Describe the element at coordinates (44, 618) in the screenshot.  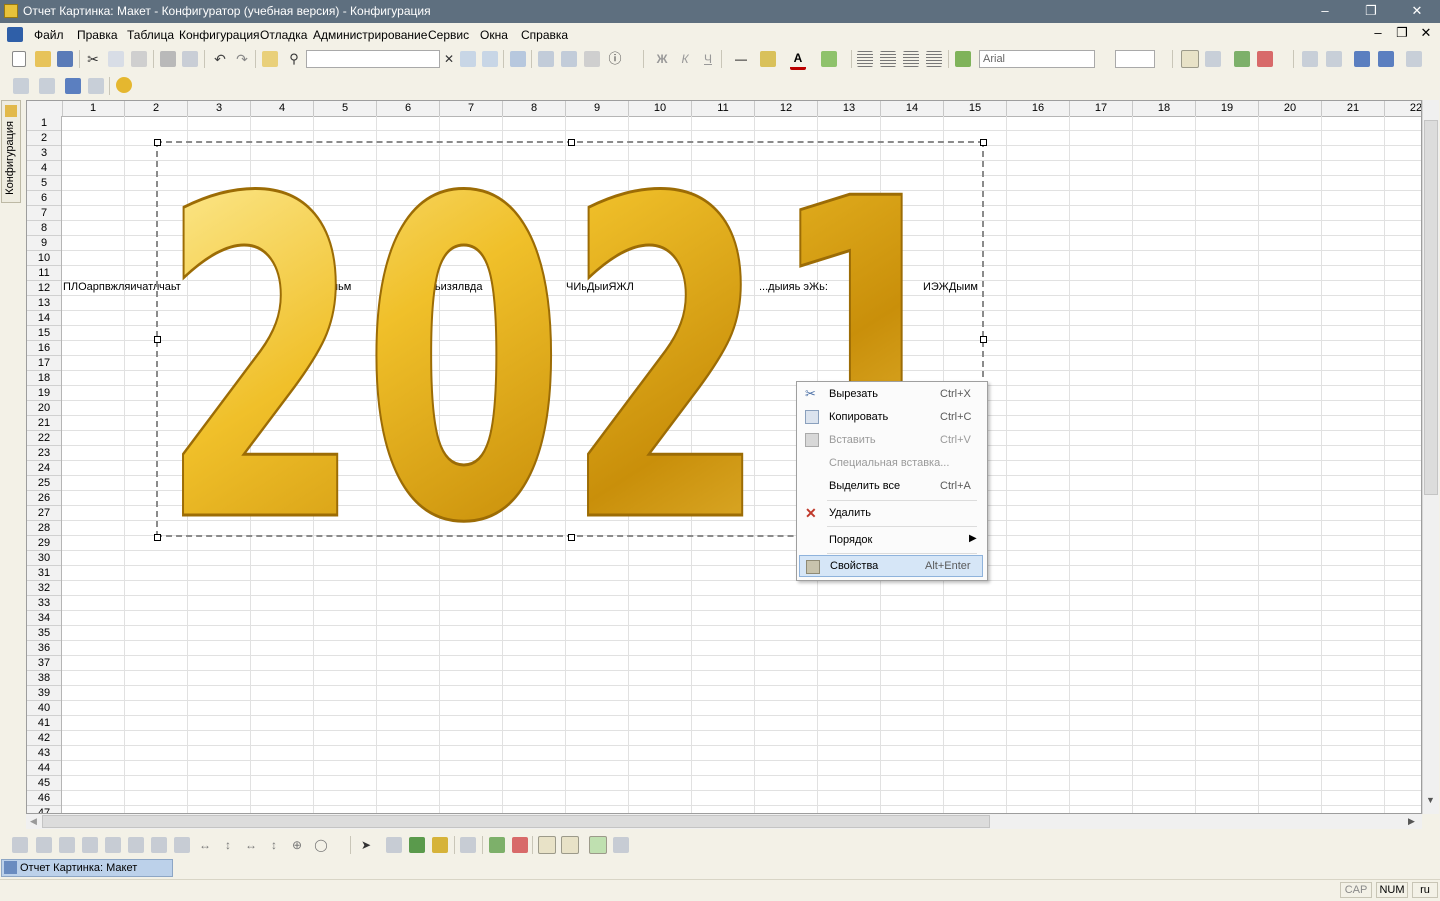
I see `row-header: 34` at that location.